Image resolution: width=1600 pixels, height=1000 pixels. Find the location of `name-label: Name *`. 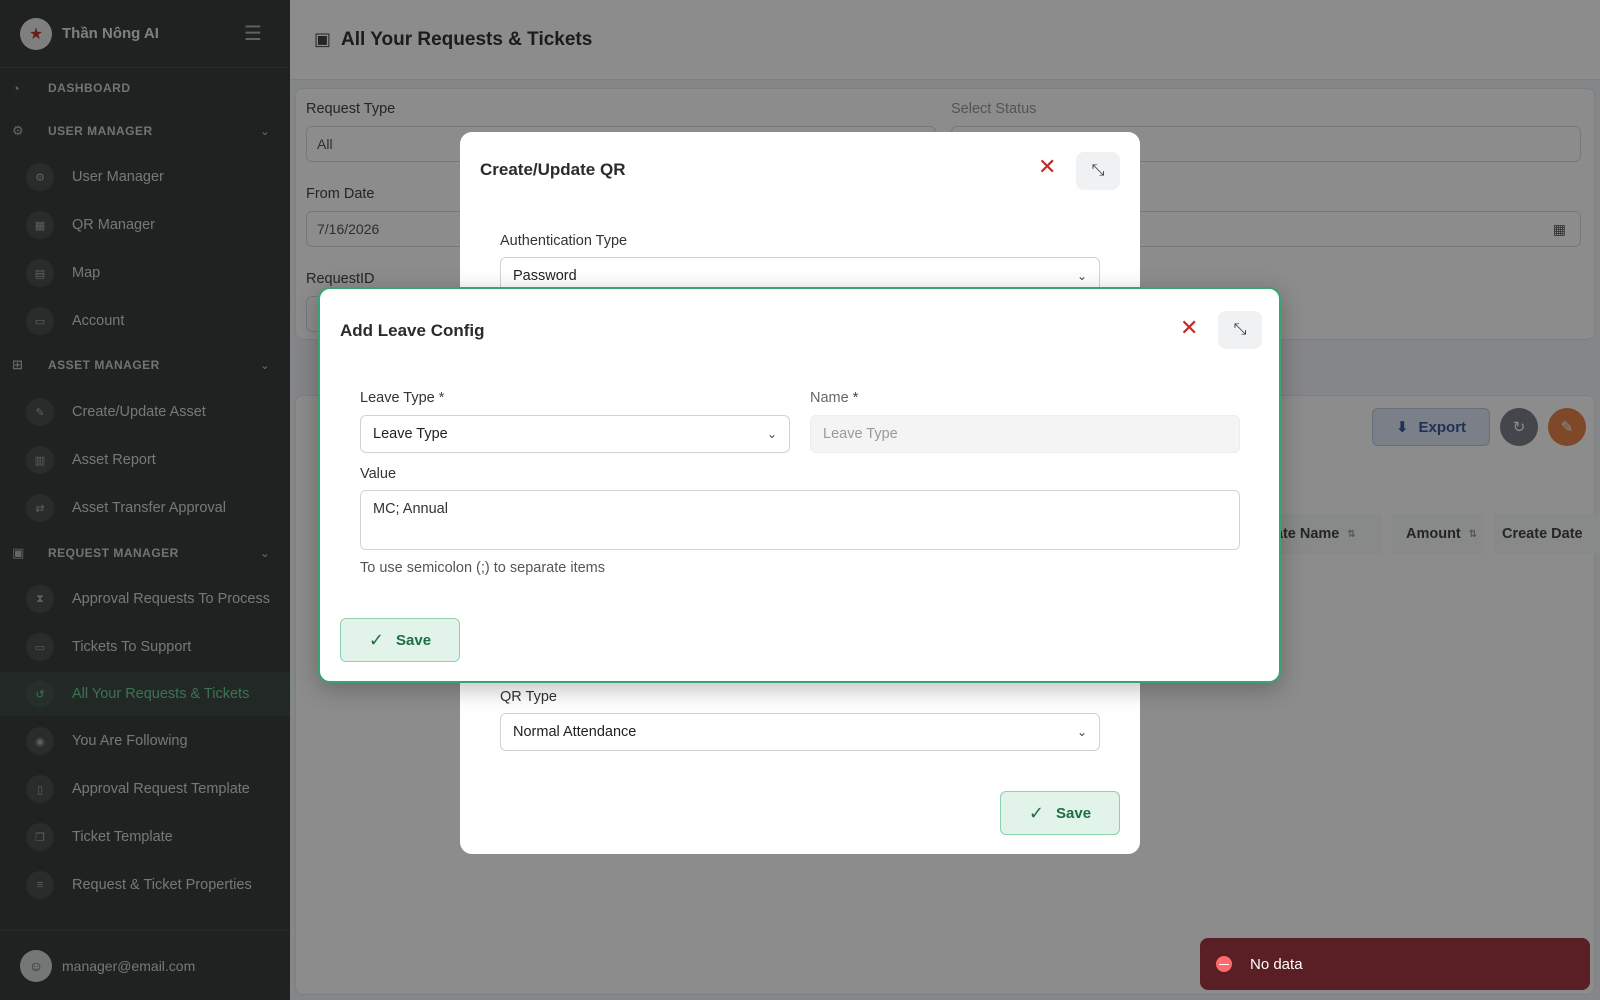

name-label: Name * is located at coordinates (834, 398).